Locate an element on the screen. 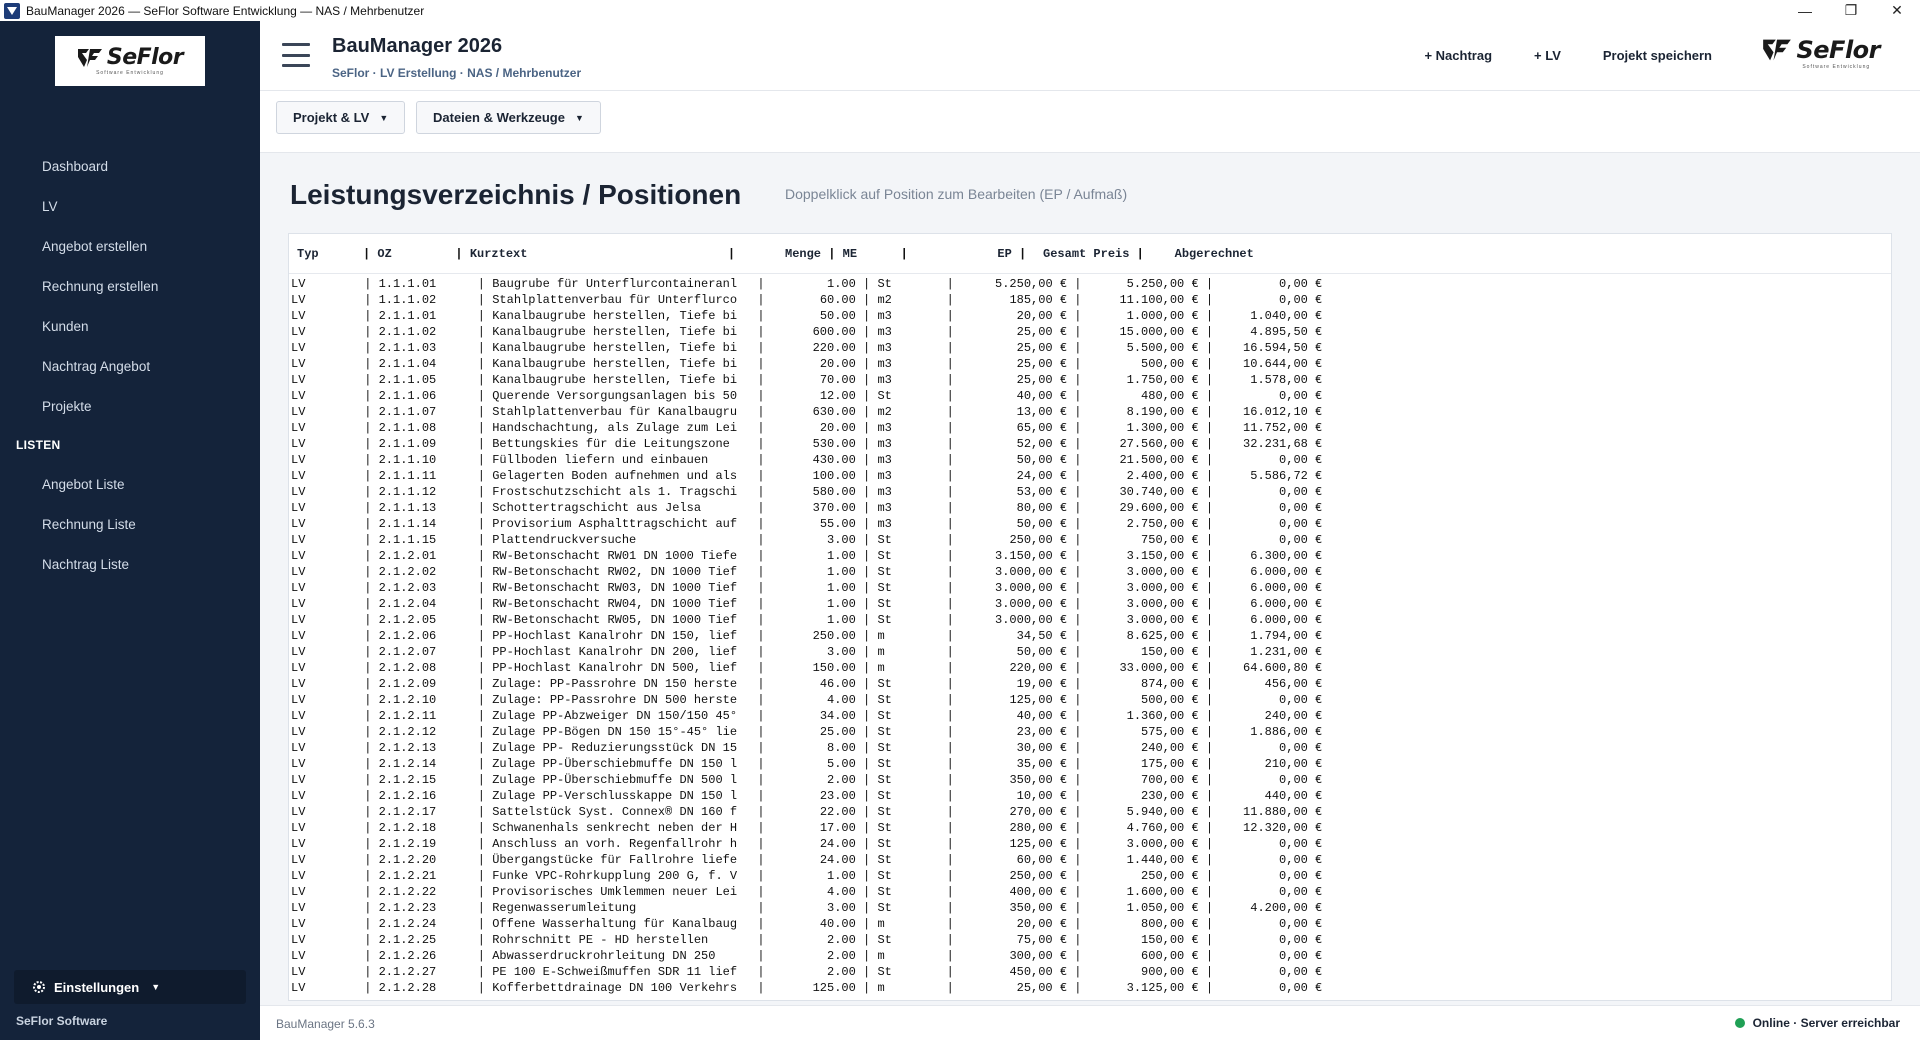  sidebar-item-kunden: Kunden is located at coordinates (130, 326).